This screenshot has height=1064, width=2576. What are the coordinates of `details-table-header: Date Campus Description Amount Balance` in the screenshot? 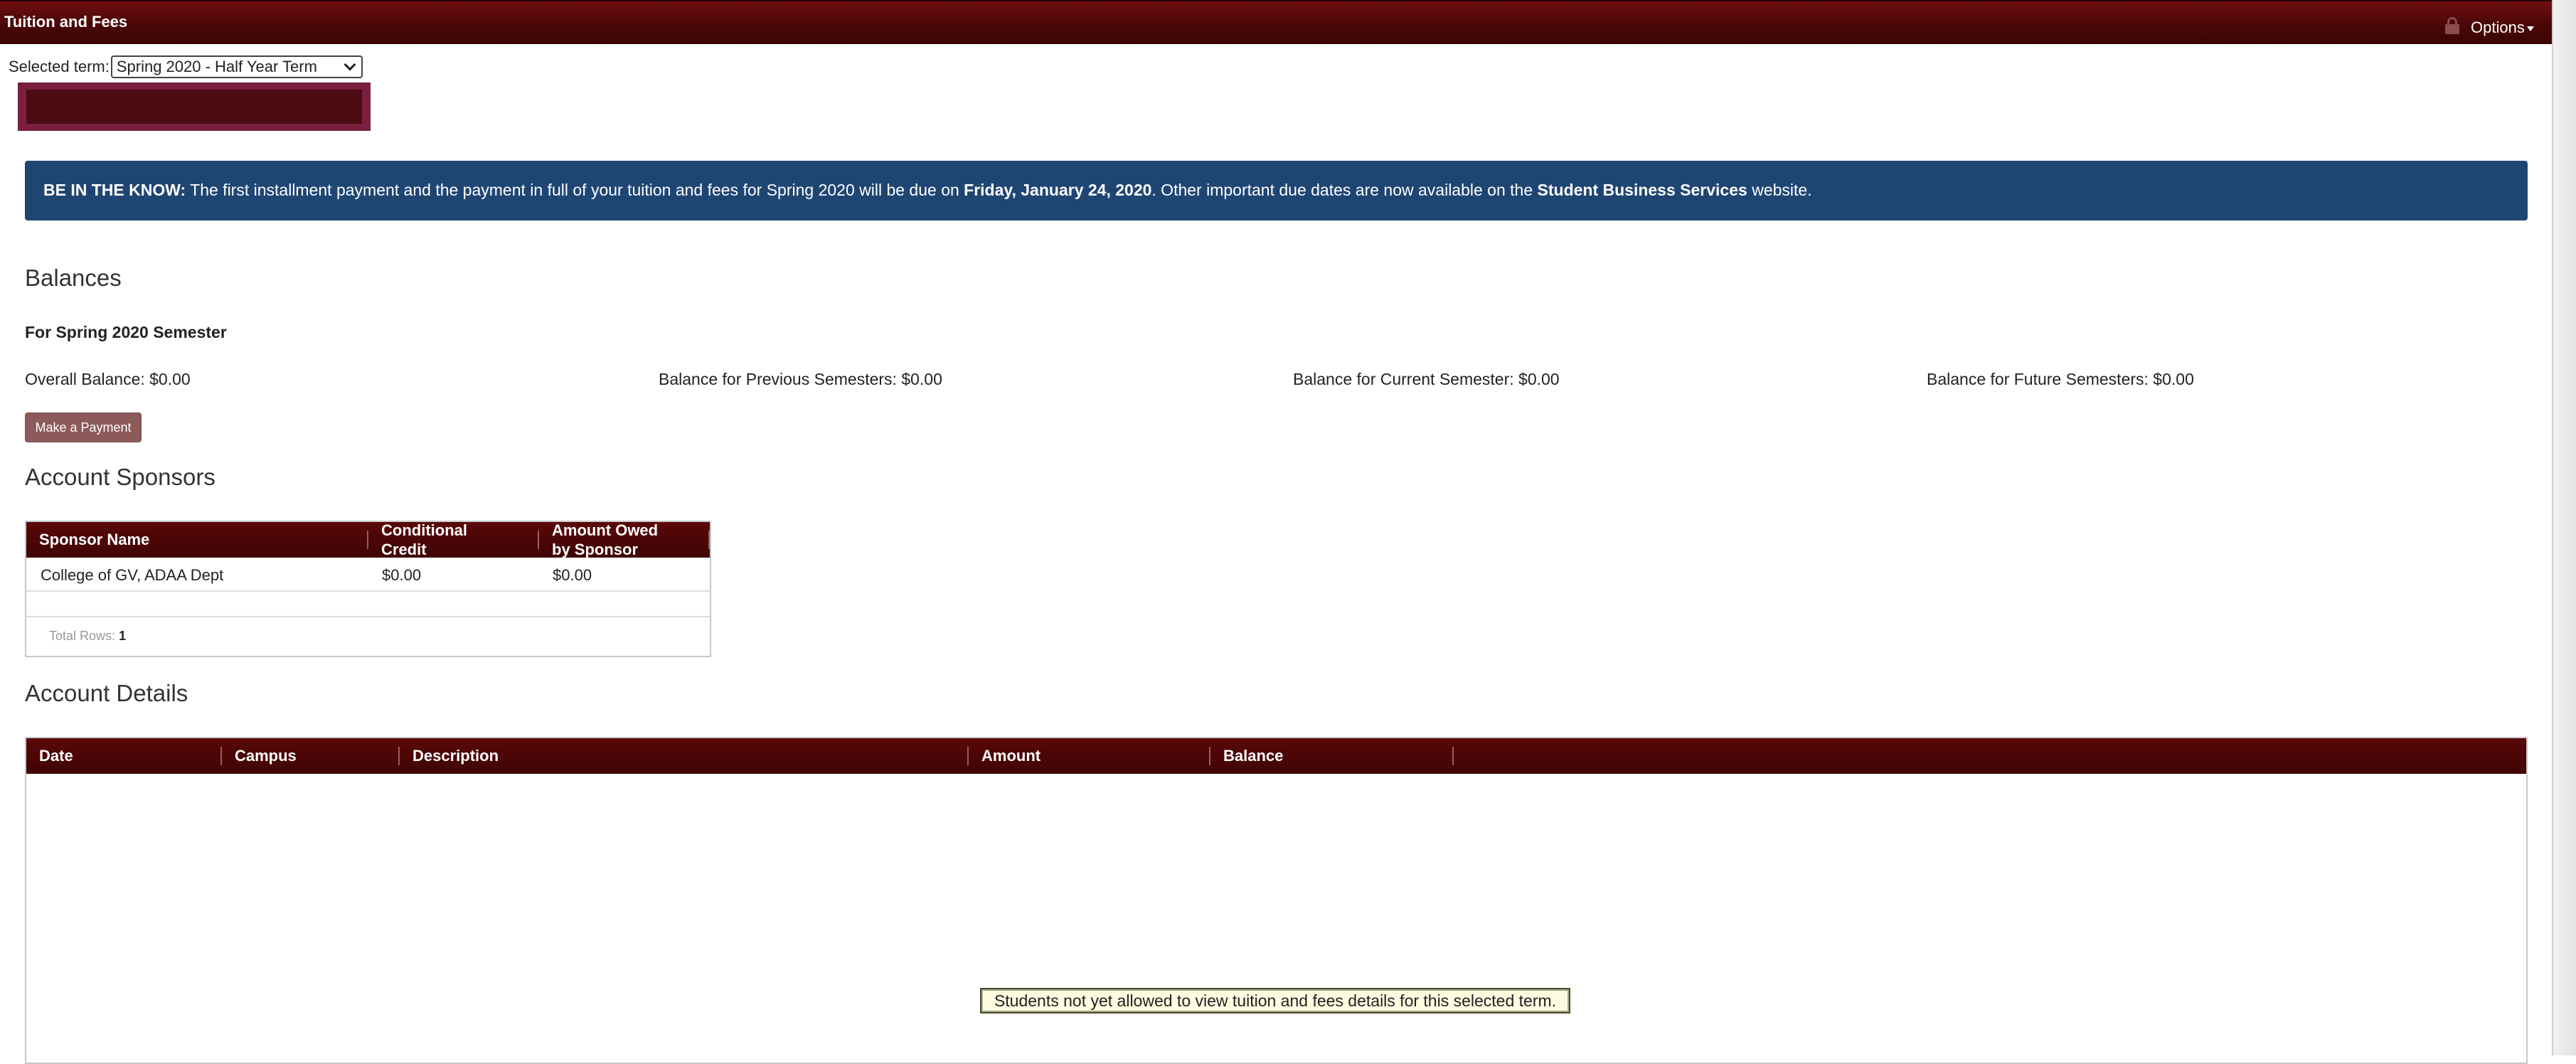 It's located at (1276, 756).